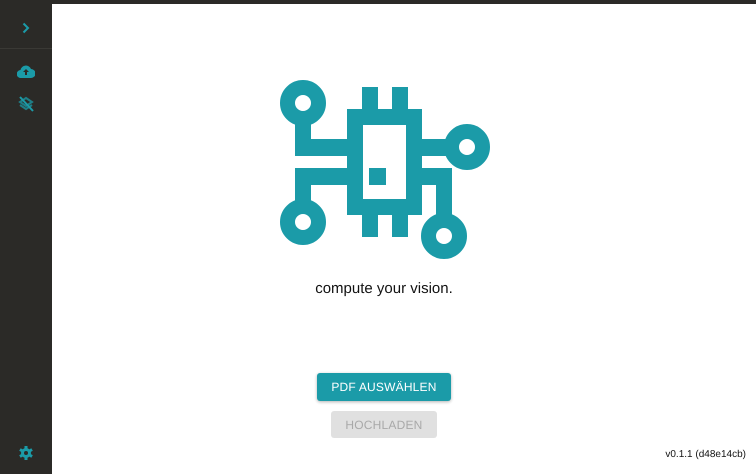 The width and height of the screenshot is (756, 474). Describe the element at coordinates (384, 387) in the screenshot. I see `select-pdf-button: PDF AUSWÄHLEN` at that location.